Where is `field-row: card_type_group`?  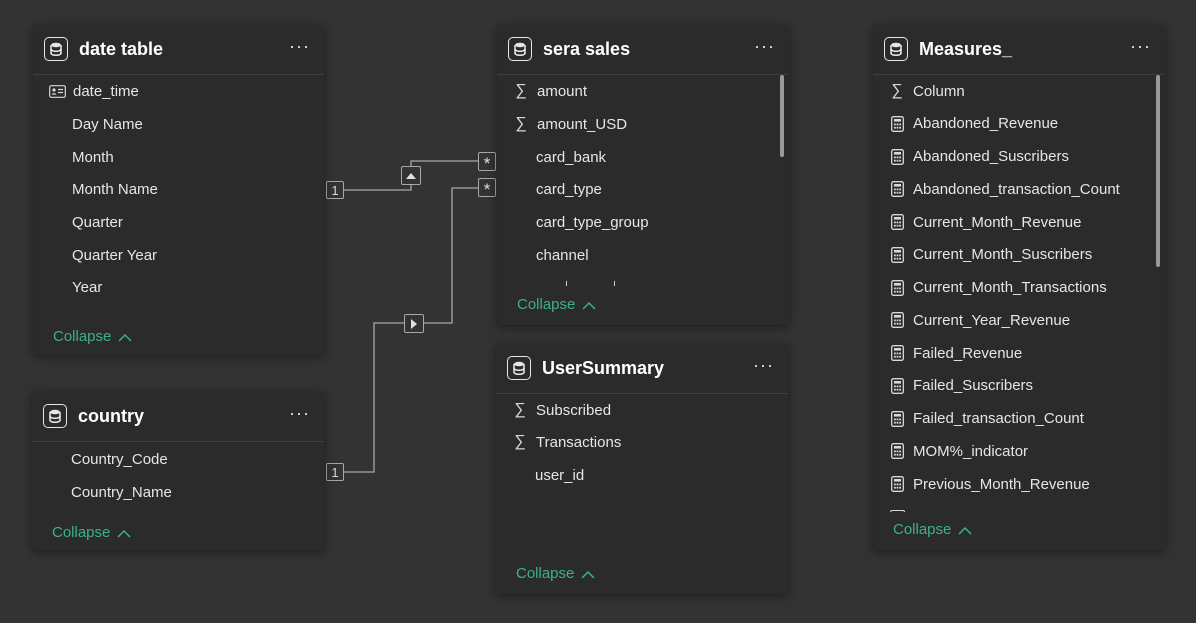 field-row: card_type_group is located at coordinates (643, 222).